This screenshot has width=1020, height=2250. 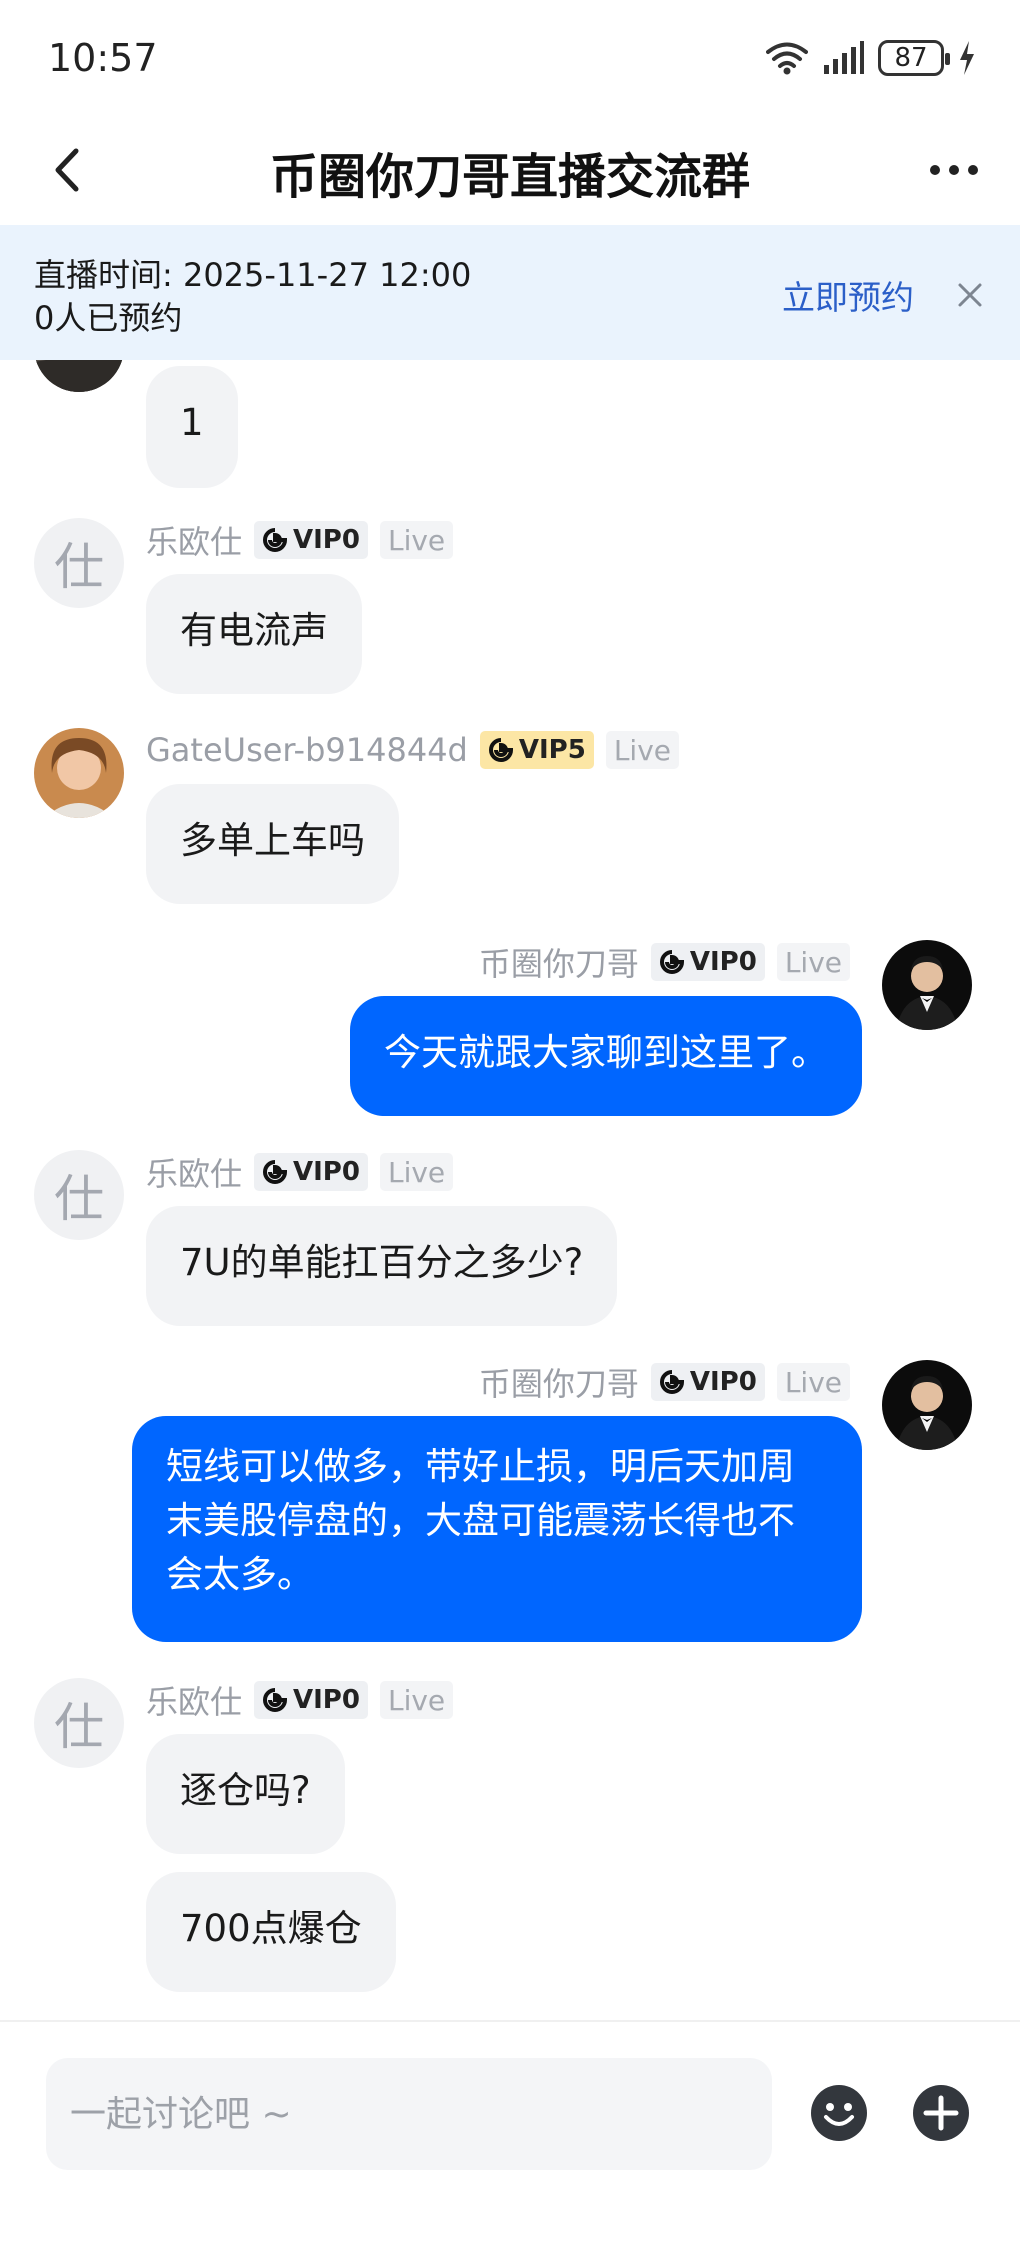 What do you see at coordinates (253, 275) in the screenshot?
I see `live-time: 直播时间: 2025-11-27 12:00` at bounding box center [253, 275].